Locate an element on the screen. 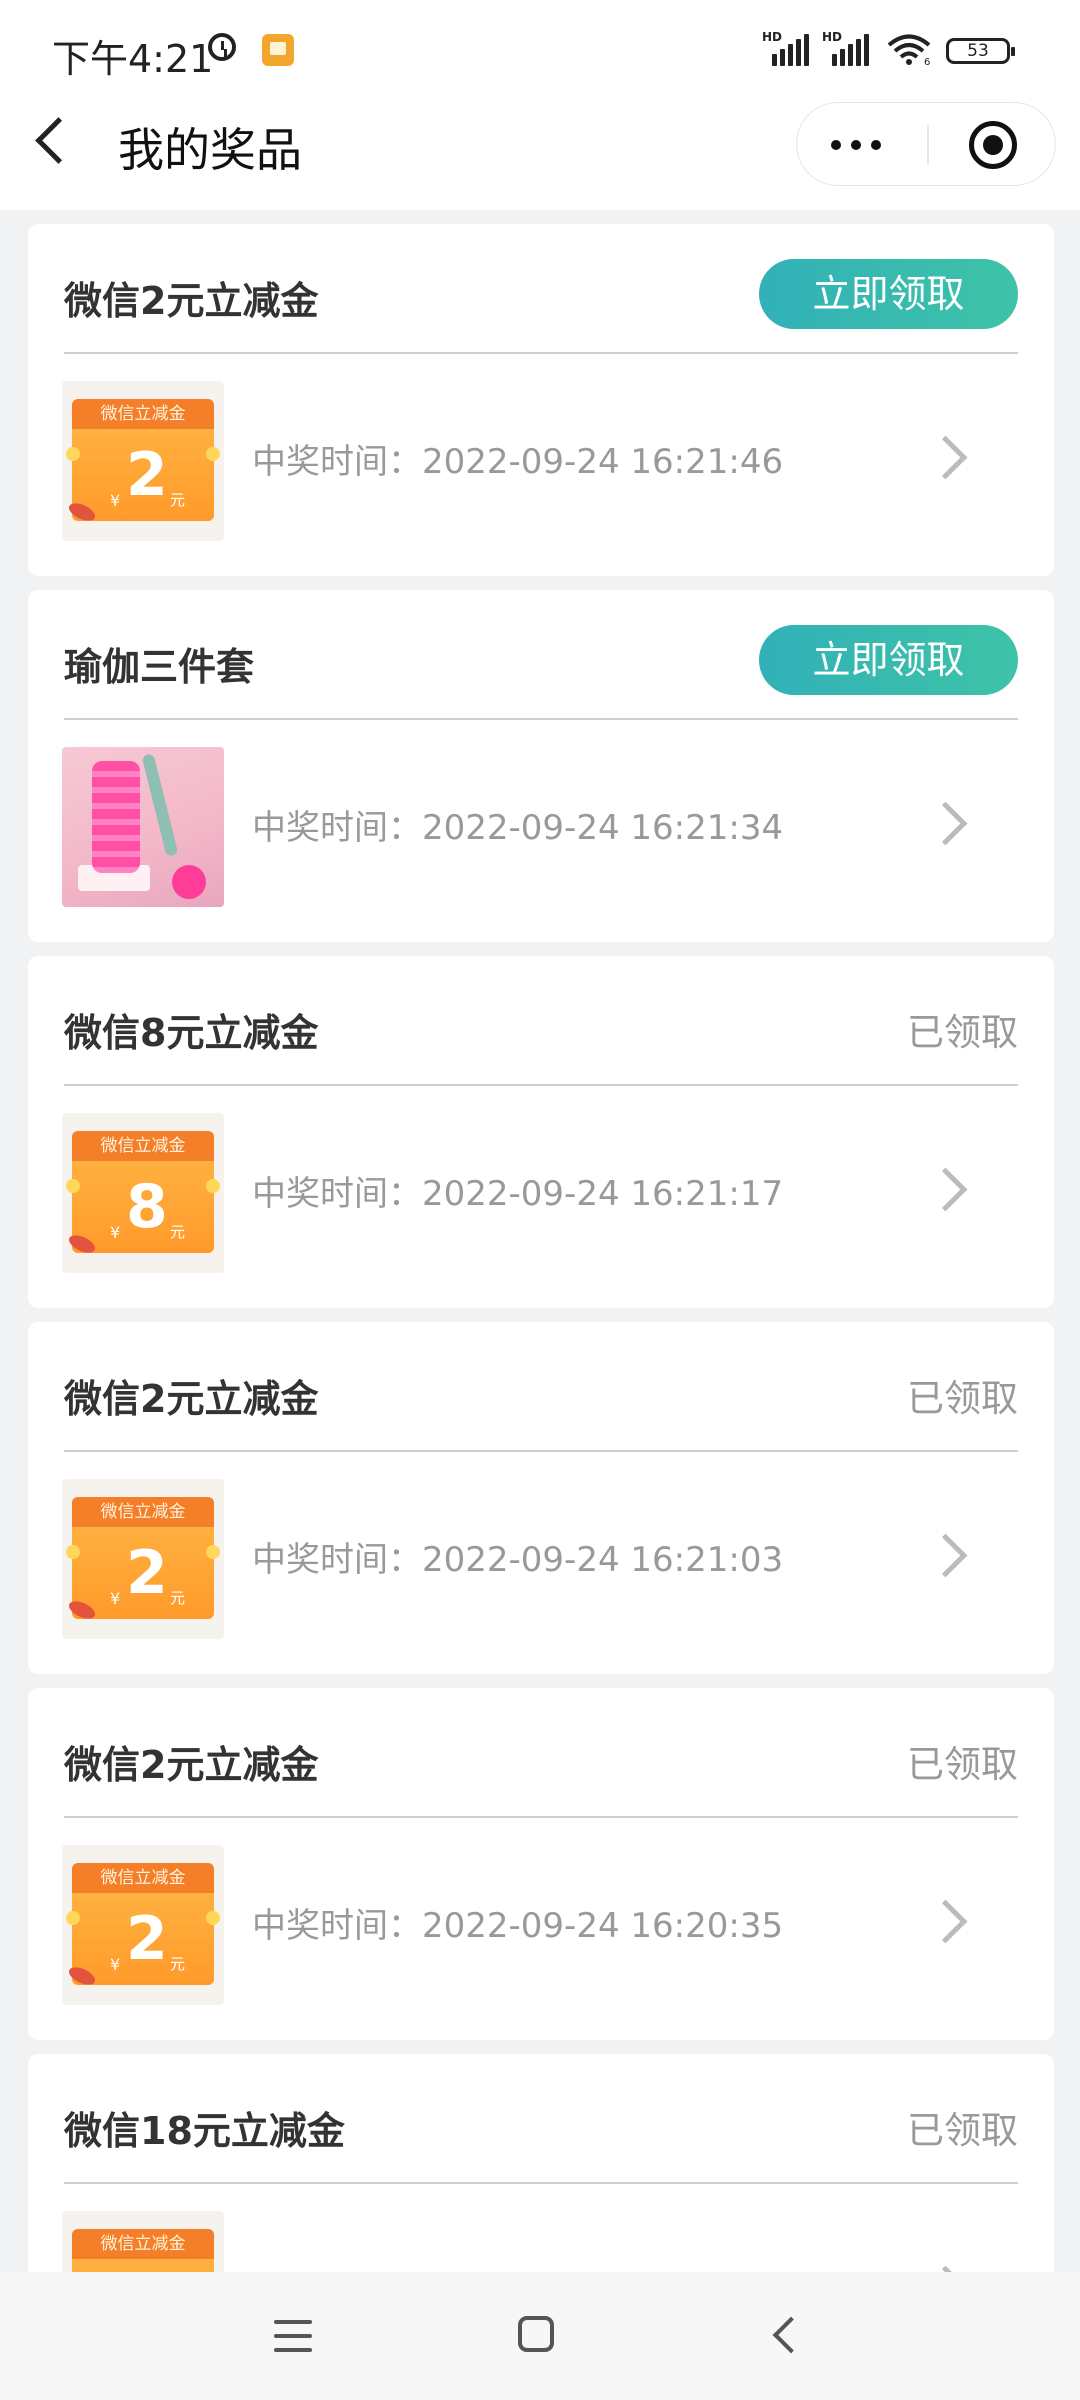  signal-icon: HD is located at coordinates (788, 50).